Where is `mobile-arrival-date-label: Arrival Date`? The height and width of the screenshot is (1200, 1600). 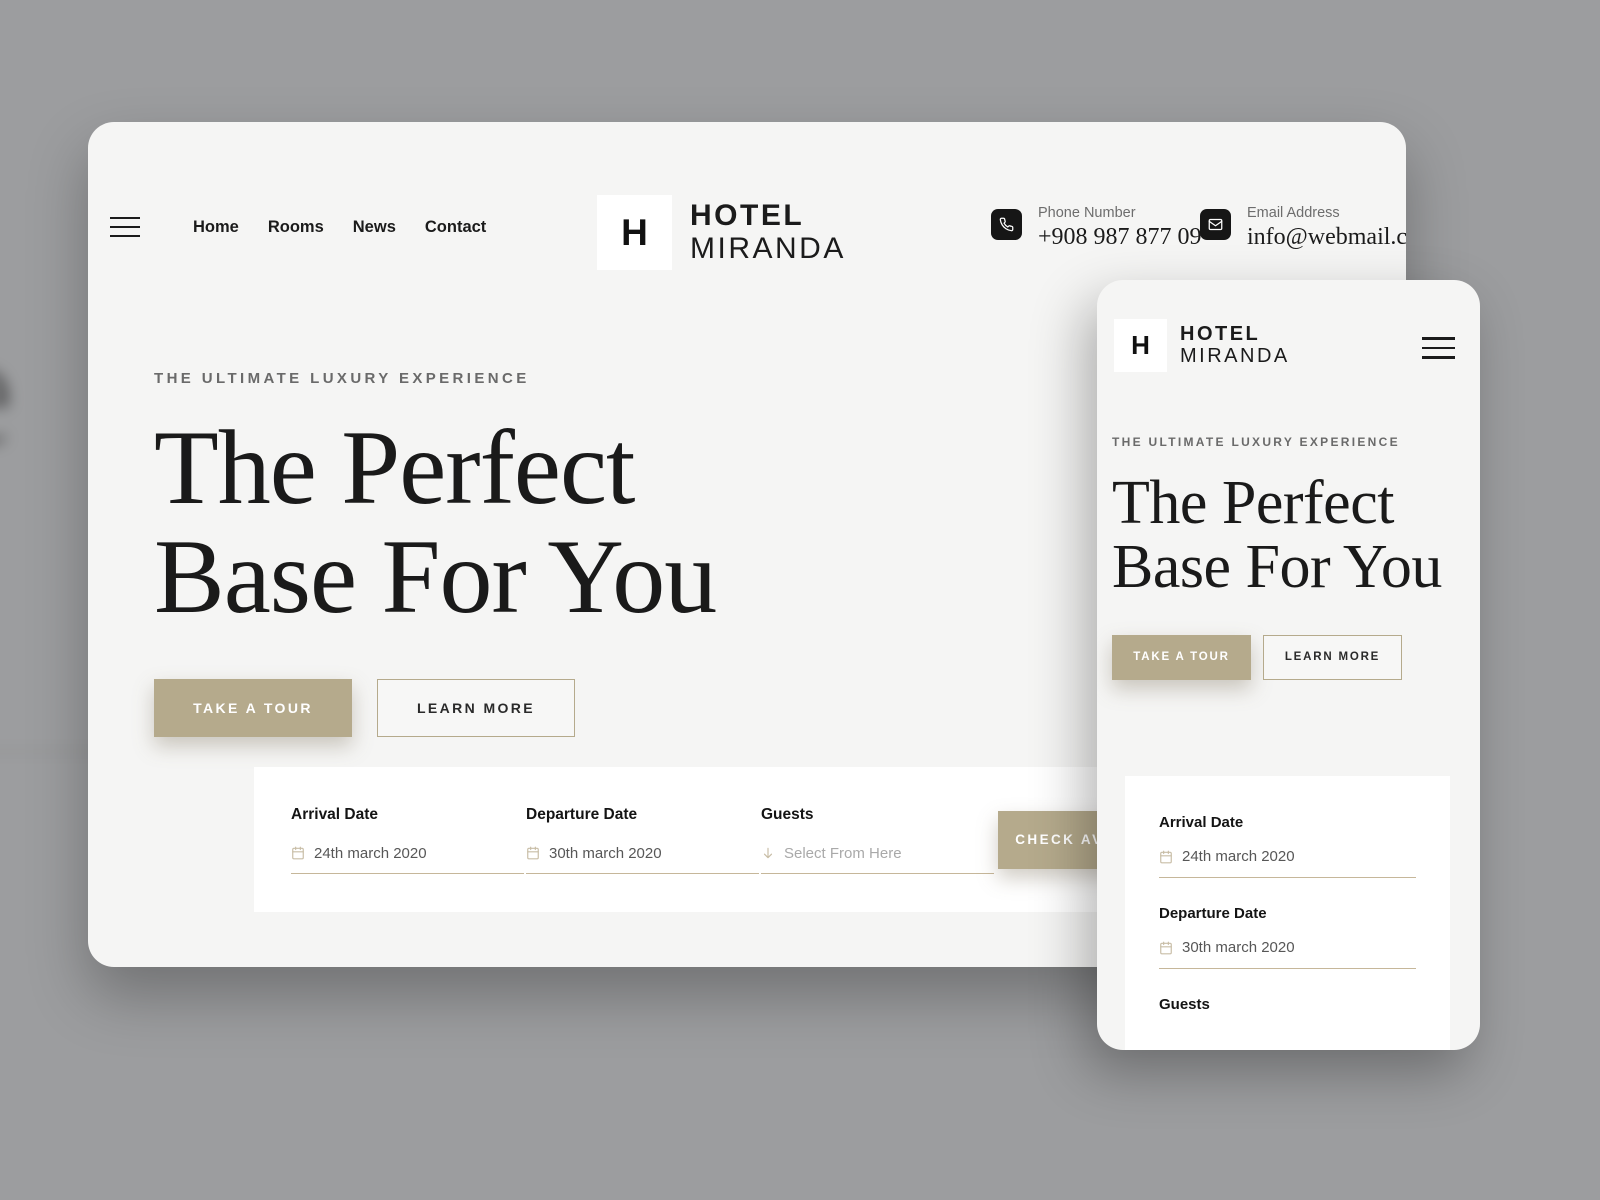 mobile-arrival-date-label: Arrival Date is located at coordinates (1201, 822).